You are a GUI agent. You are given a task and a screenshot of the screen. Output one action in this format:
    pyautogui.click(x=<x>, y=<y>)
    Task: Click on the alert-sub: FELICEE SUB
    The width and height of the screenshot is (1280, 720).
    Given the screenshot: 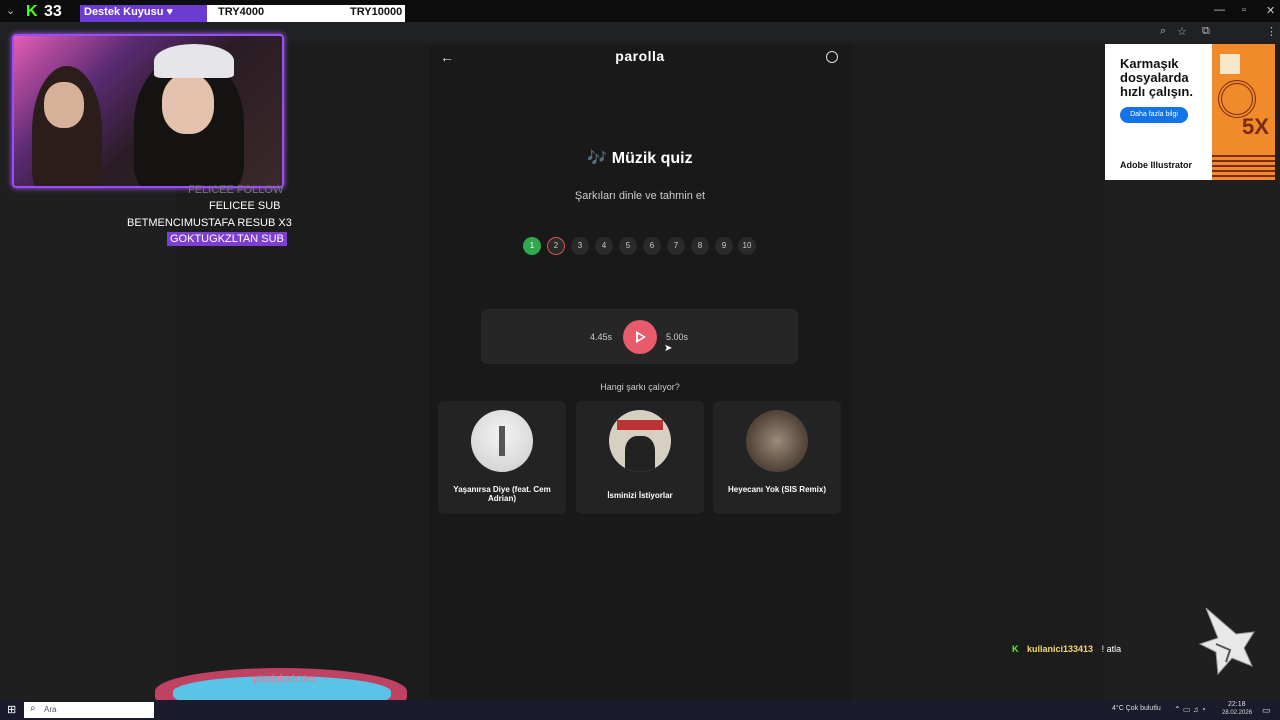 What is the action you would take?
    pyautogui.click(x=245, y=206)
    